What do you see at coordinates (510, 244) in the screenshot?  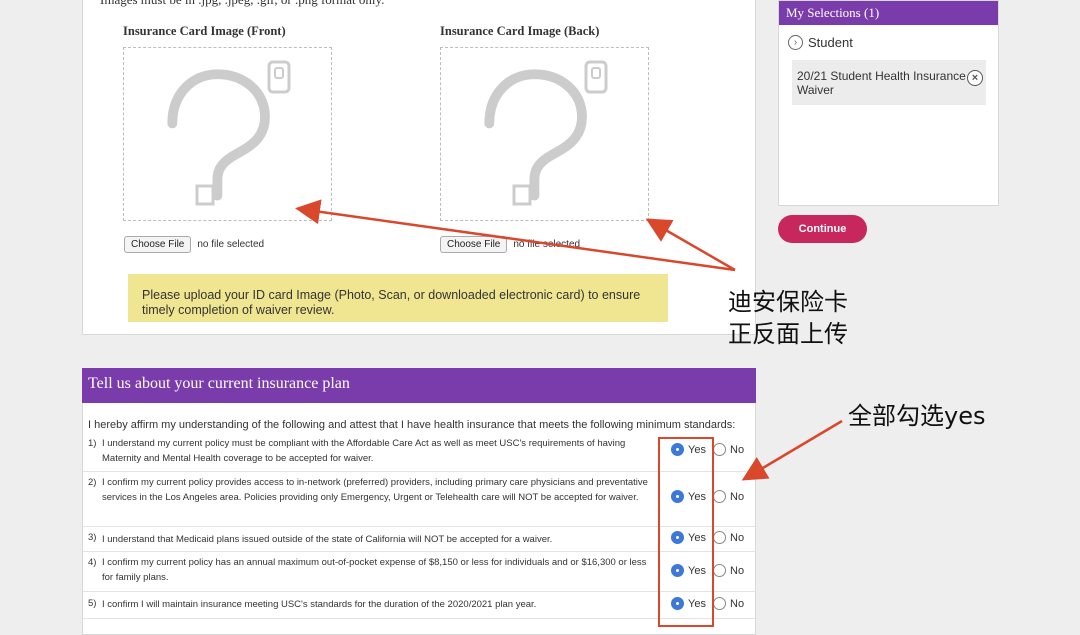 I see `back-file-row: Choose File no file selected` at bounding box center [510, 244].